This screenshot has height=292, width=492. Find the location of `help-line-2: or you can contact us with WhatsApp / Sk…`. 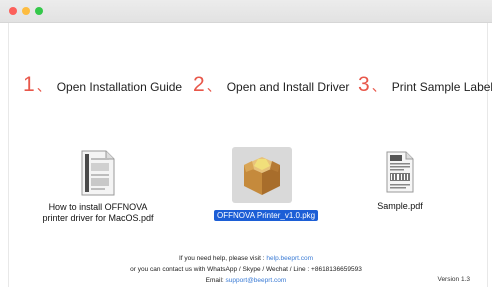

help-line-2: or you can contact us with WhatsApp / Sk… is located at coordinates (246, 269).